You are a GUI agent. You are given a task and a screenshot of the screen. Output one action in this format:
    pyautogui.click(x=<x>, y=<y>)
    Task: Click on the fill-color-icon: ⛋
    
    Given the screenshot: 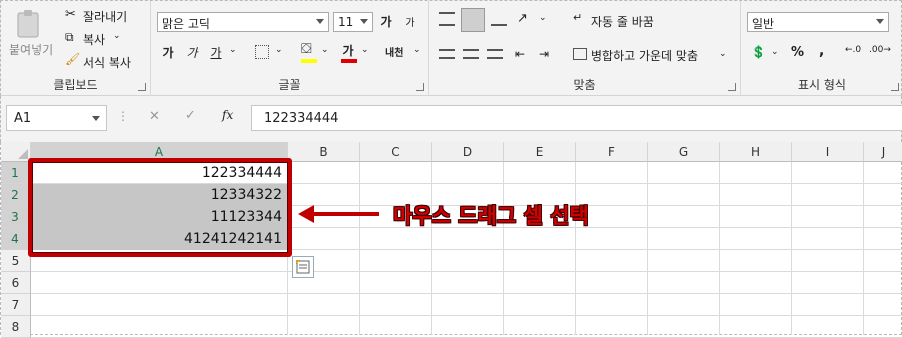 What is the action you would take?
    pyautogui.click(x=306, y=49)
    